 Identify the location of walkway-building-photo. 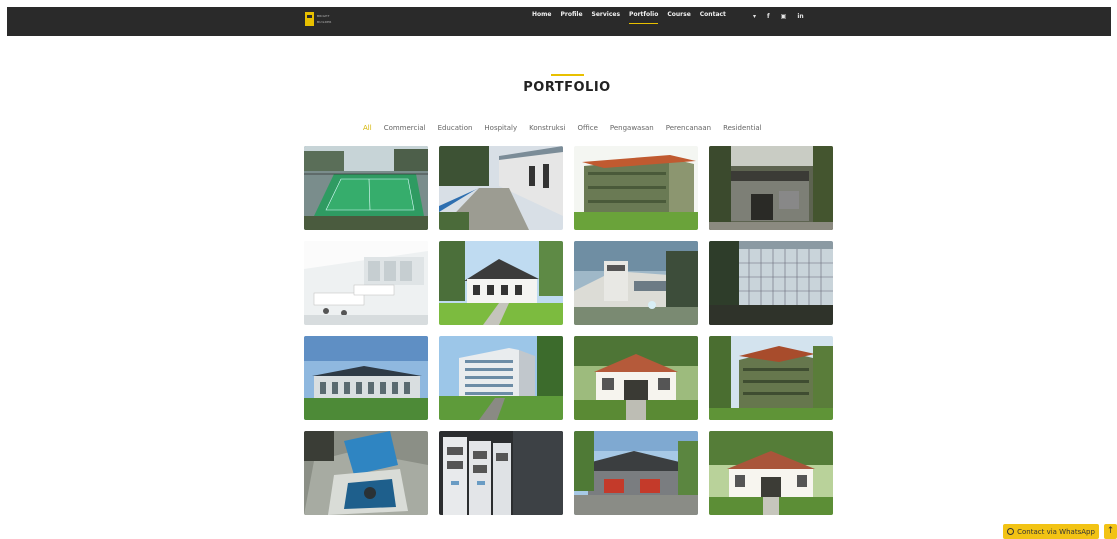
(501, 188).